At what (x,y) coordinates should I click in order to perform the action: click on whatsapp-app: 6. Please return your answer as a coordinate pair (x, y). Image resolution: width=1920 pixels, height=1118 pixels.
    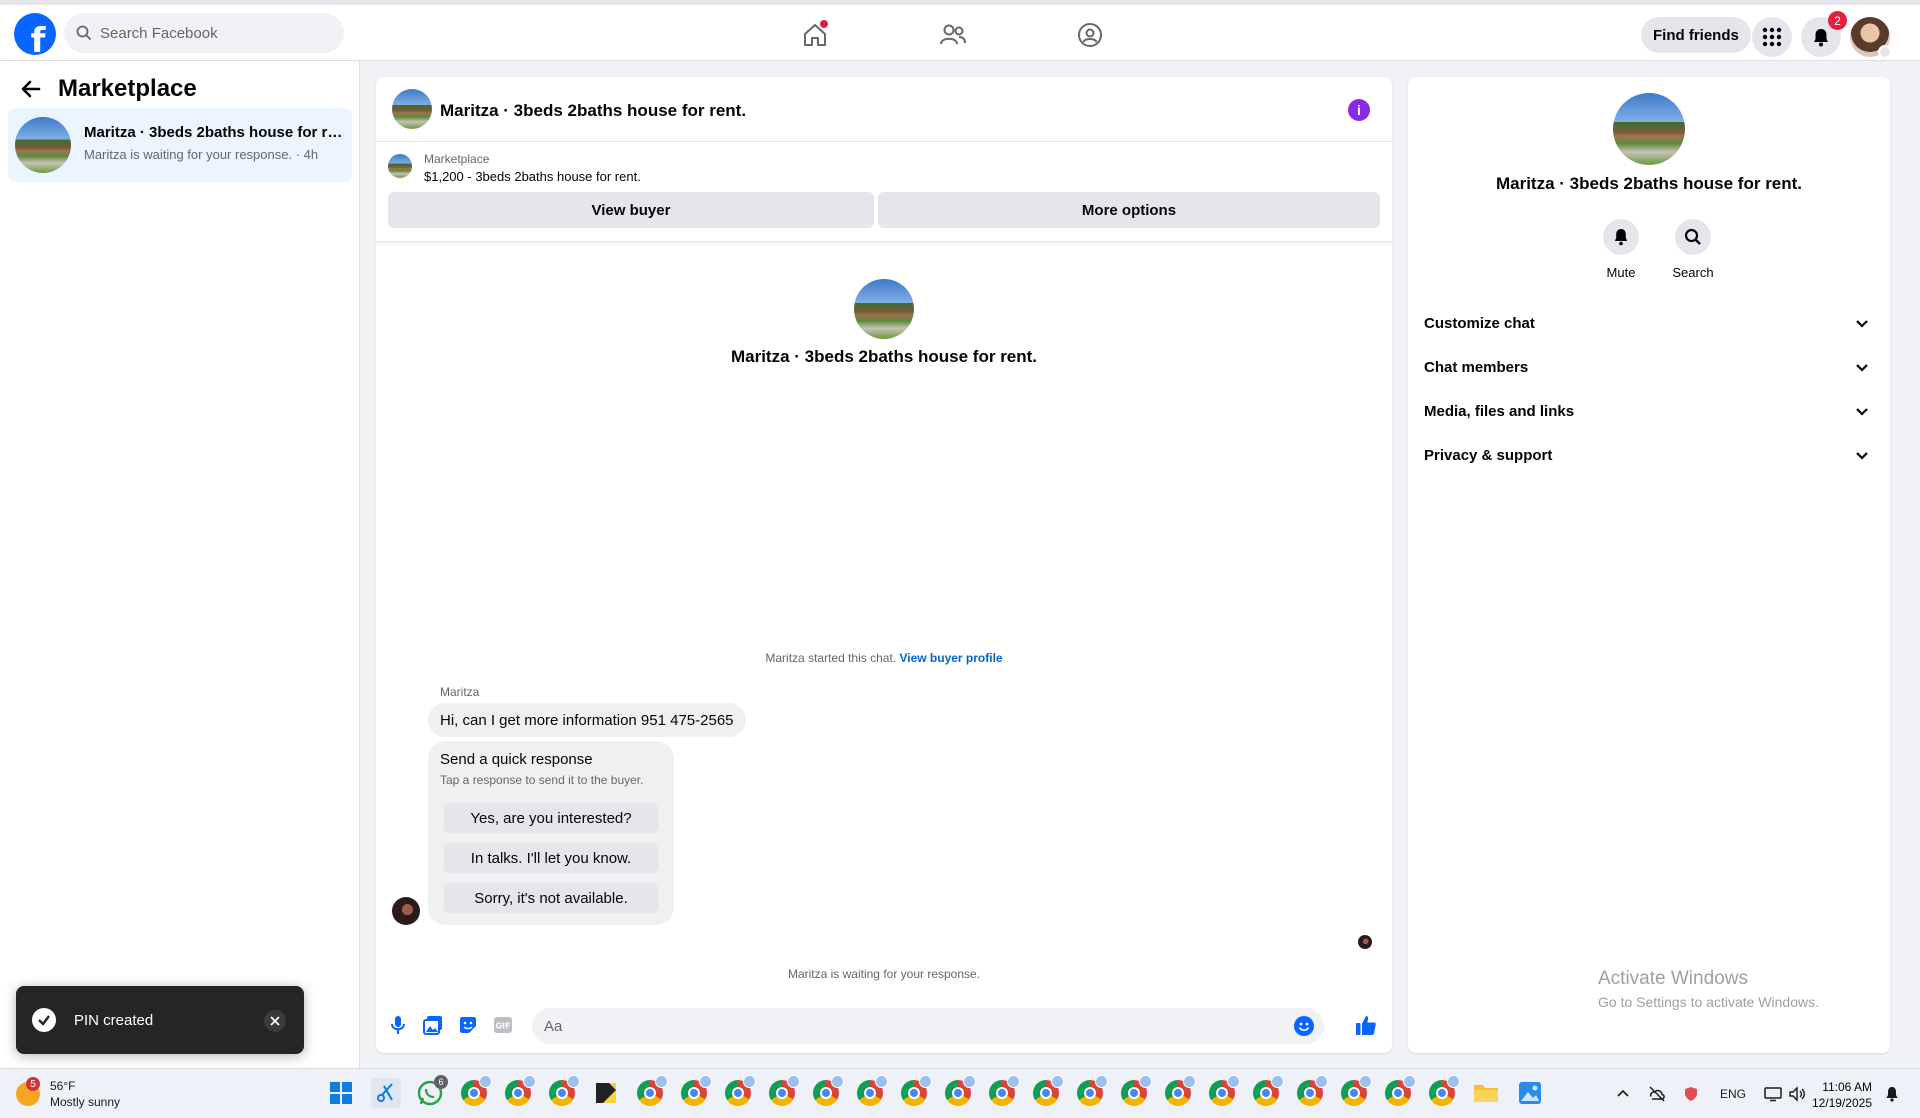
    Looking at the image, I should click on (431, 1091).